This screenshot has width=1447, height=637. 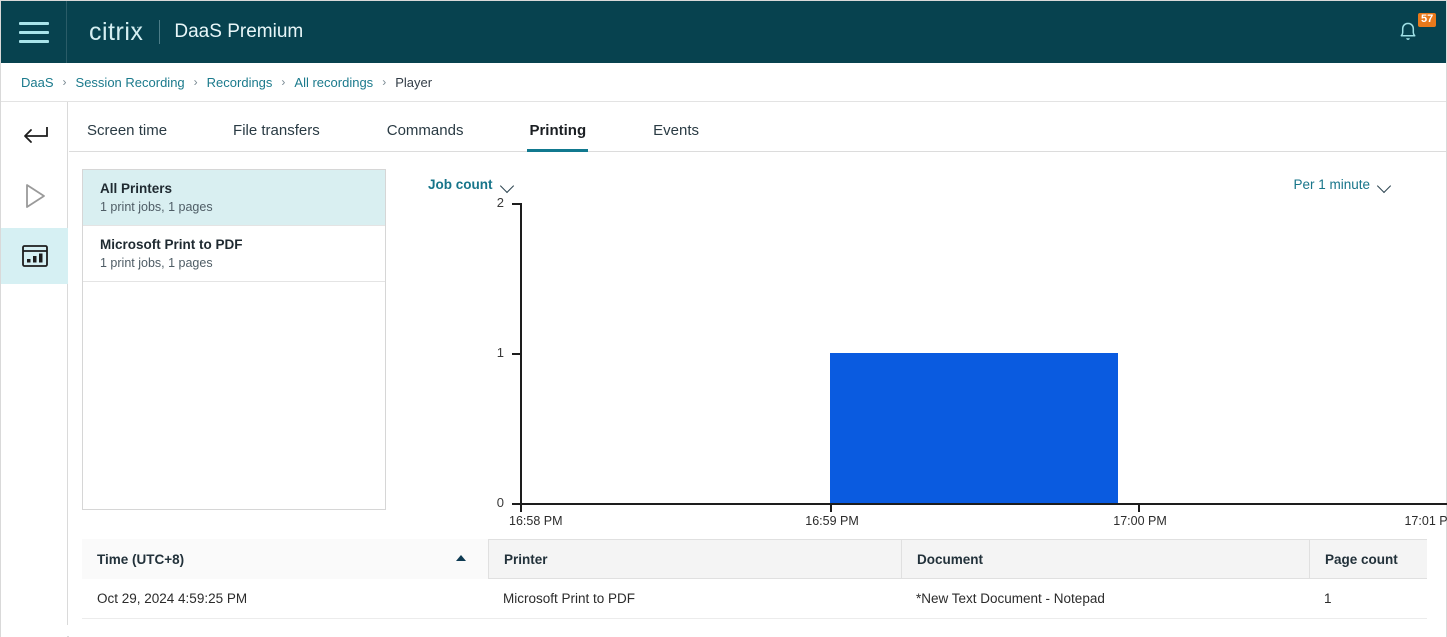 I want to click on y-axis-label: 0, so click(x=500, y=502).